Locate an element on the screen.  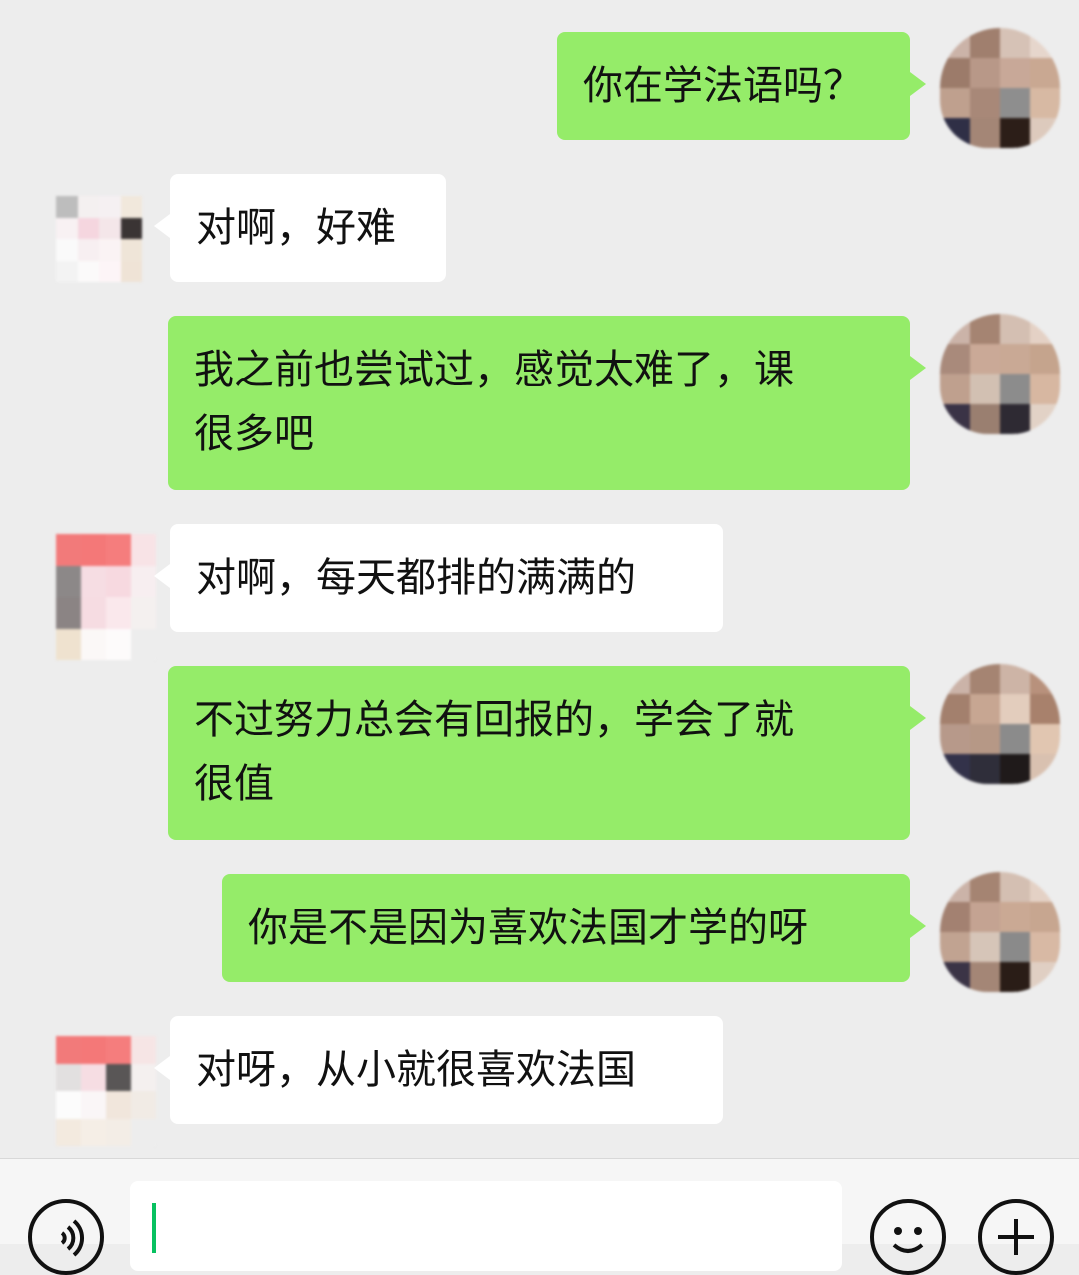
message-text: 你在学法语吗？ is located at coordinates (723, 86).